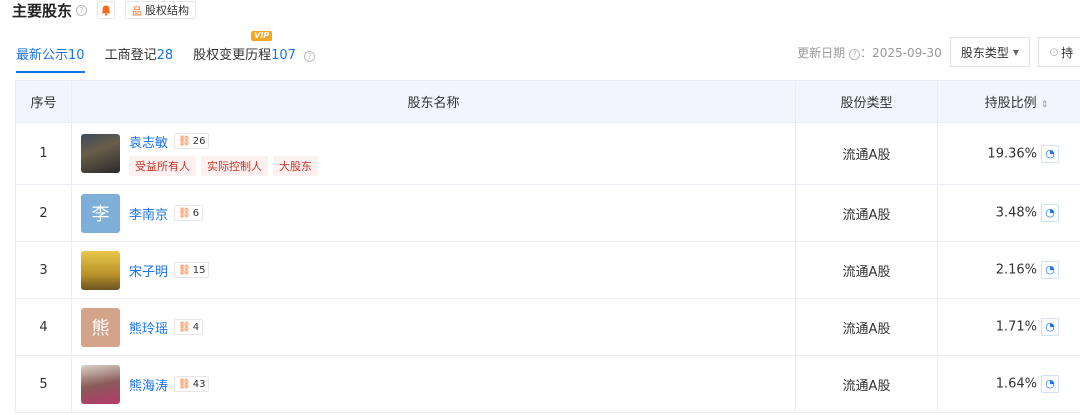 This screenshot has height=415, width=1080. What do you see at coordinates (100, 327) in the screenshot?
I see `avatar: 熊` at bounding box center [100, 327].